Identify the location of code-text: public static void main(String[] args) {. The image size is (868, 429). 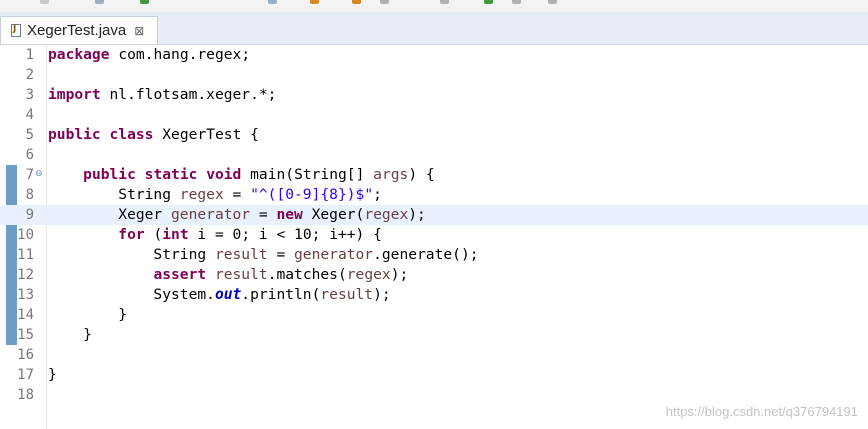
(241, 175).